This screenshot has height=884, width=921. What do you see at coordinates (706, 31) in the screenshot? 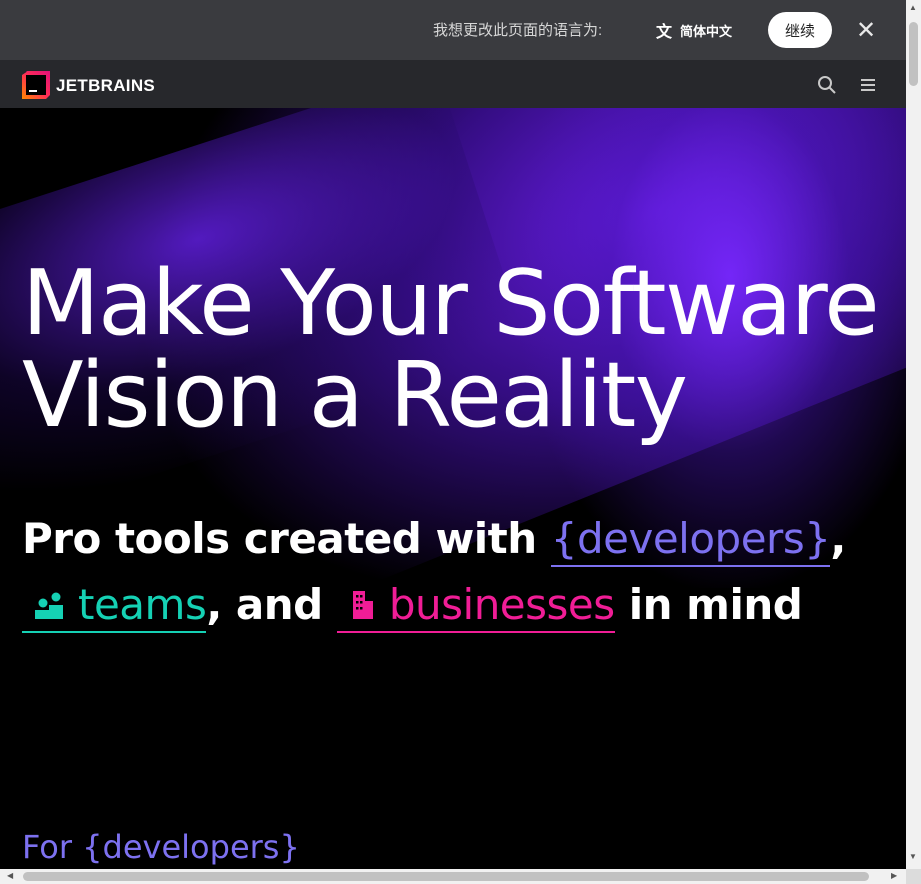
I see `language-label: 简体中文` at bounding box center [706, 31].